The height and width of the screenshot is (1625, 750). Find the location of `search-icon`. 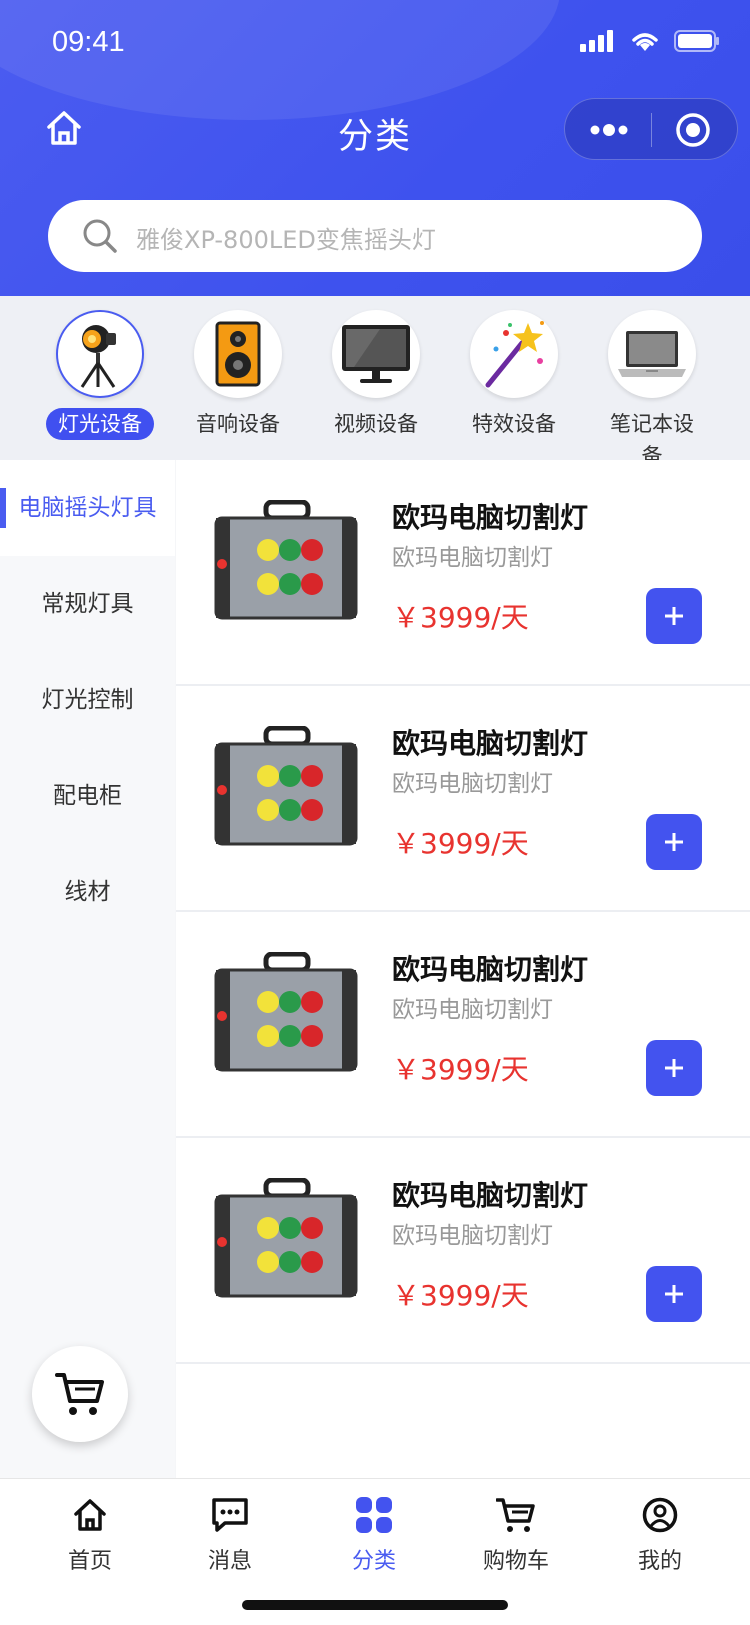

search-icon is located at coordinates (100, 236).